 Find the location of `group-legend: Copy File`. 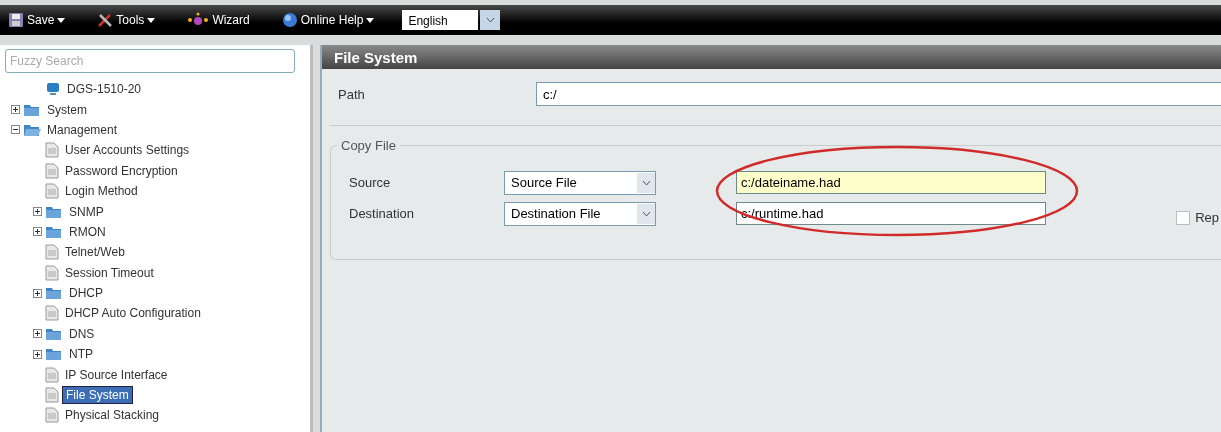

group-legend: Copy File is located at coordinates (368, 145).